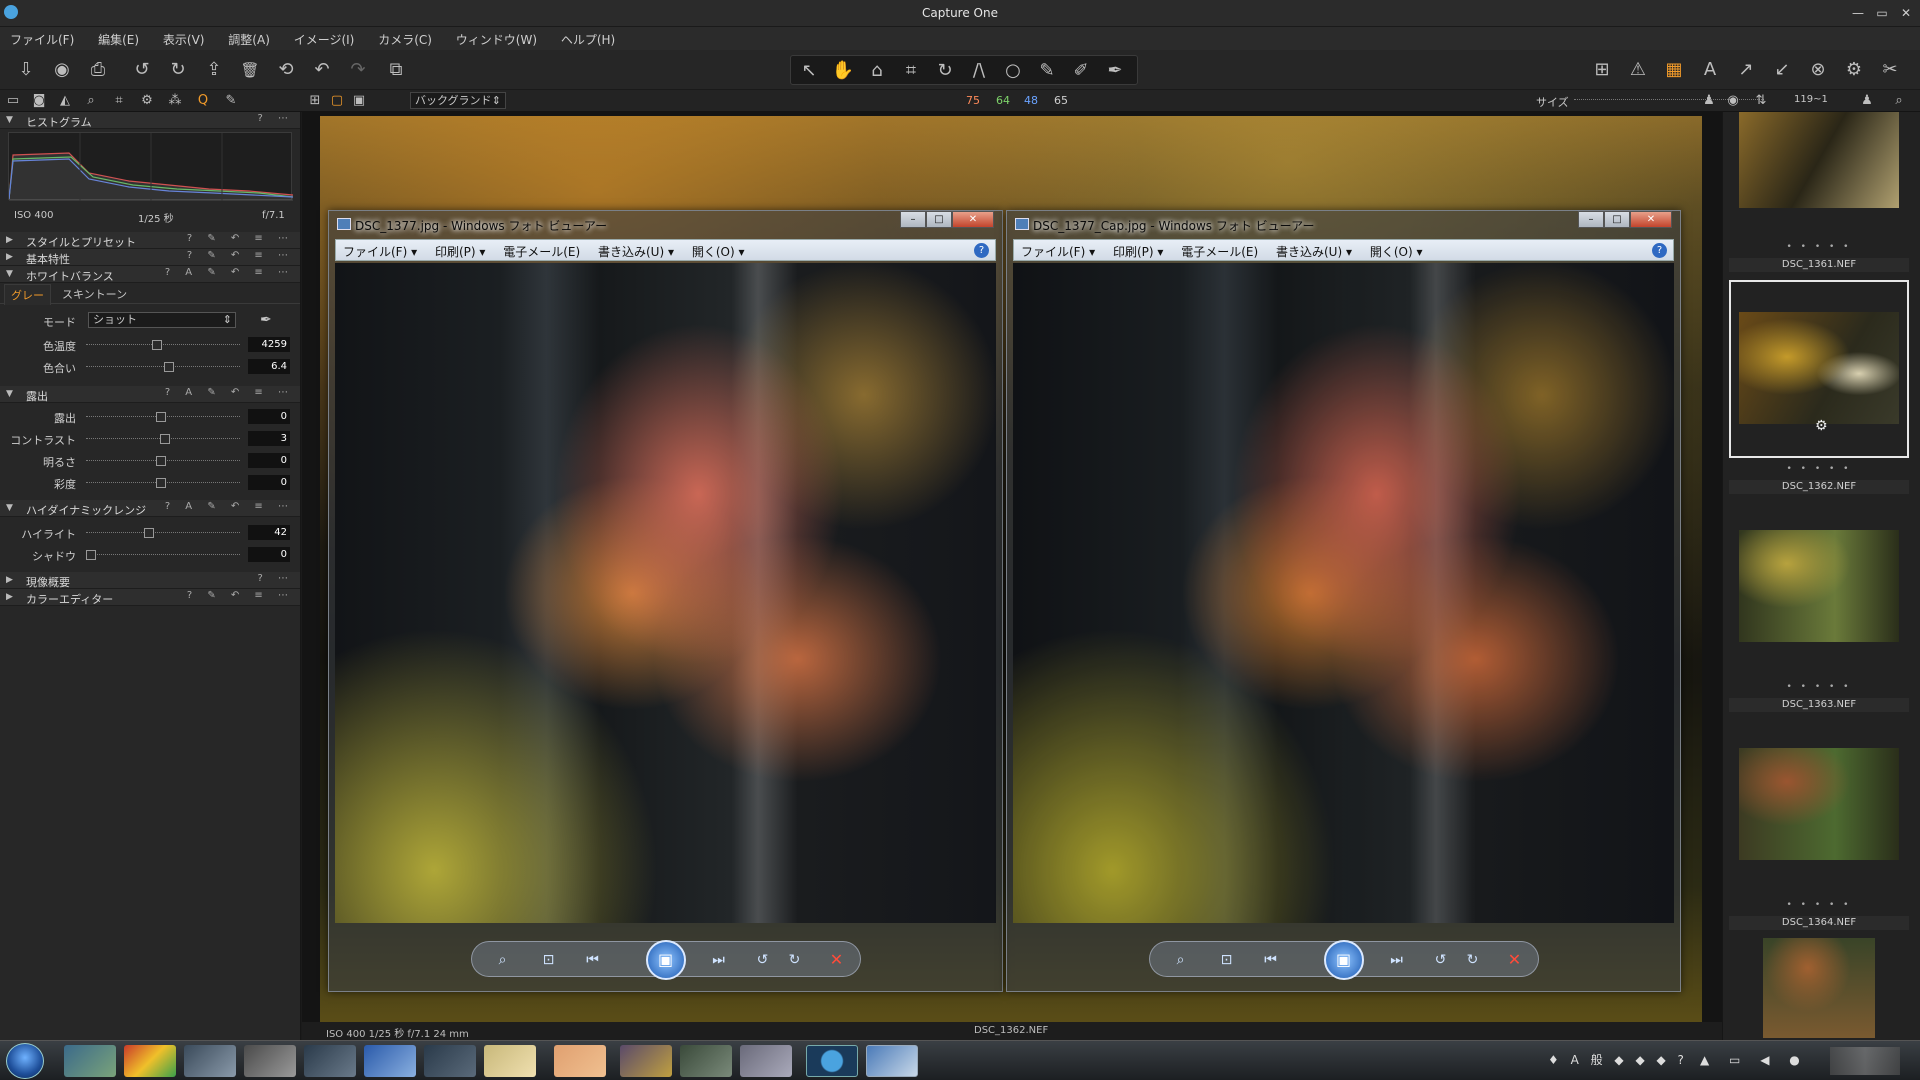 This screenshot has height=1080, width=1920. I want to click on undo-icon: ↶, so click(322, 70).